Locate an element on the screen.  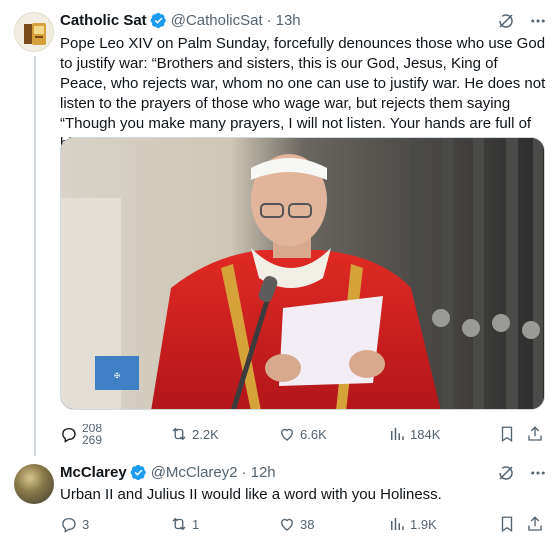
tweet-action-bar: 3 1 38 1.9K is located at coordinates (303, 524).